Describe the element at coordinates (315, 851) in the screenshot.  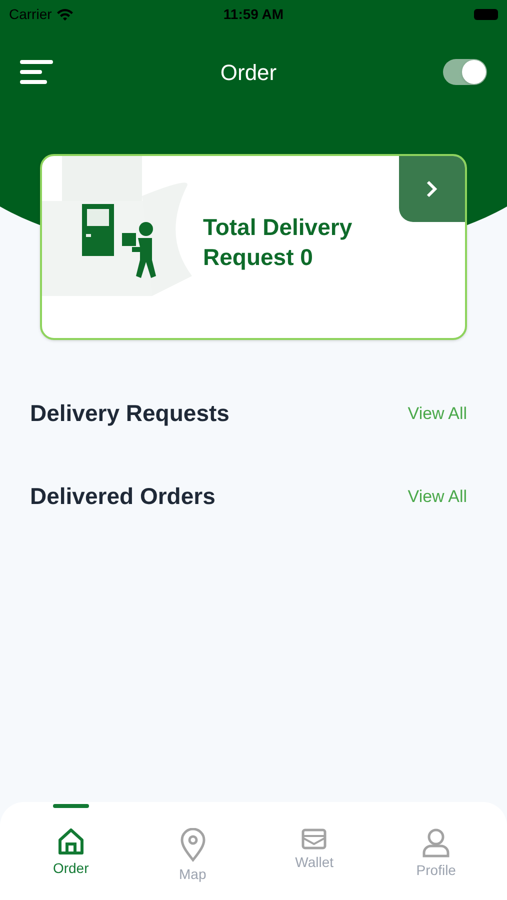
I see `tab-item: Wallet` at that location.